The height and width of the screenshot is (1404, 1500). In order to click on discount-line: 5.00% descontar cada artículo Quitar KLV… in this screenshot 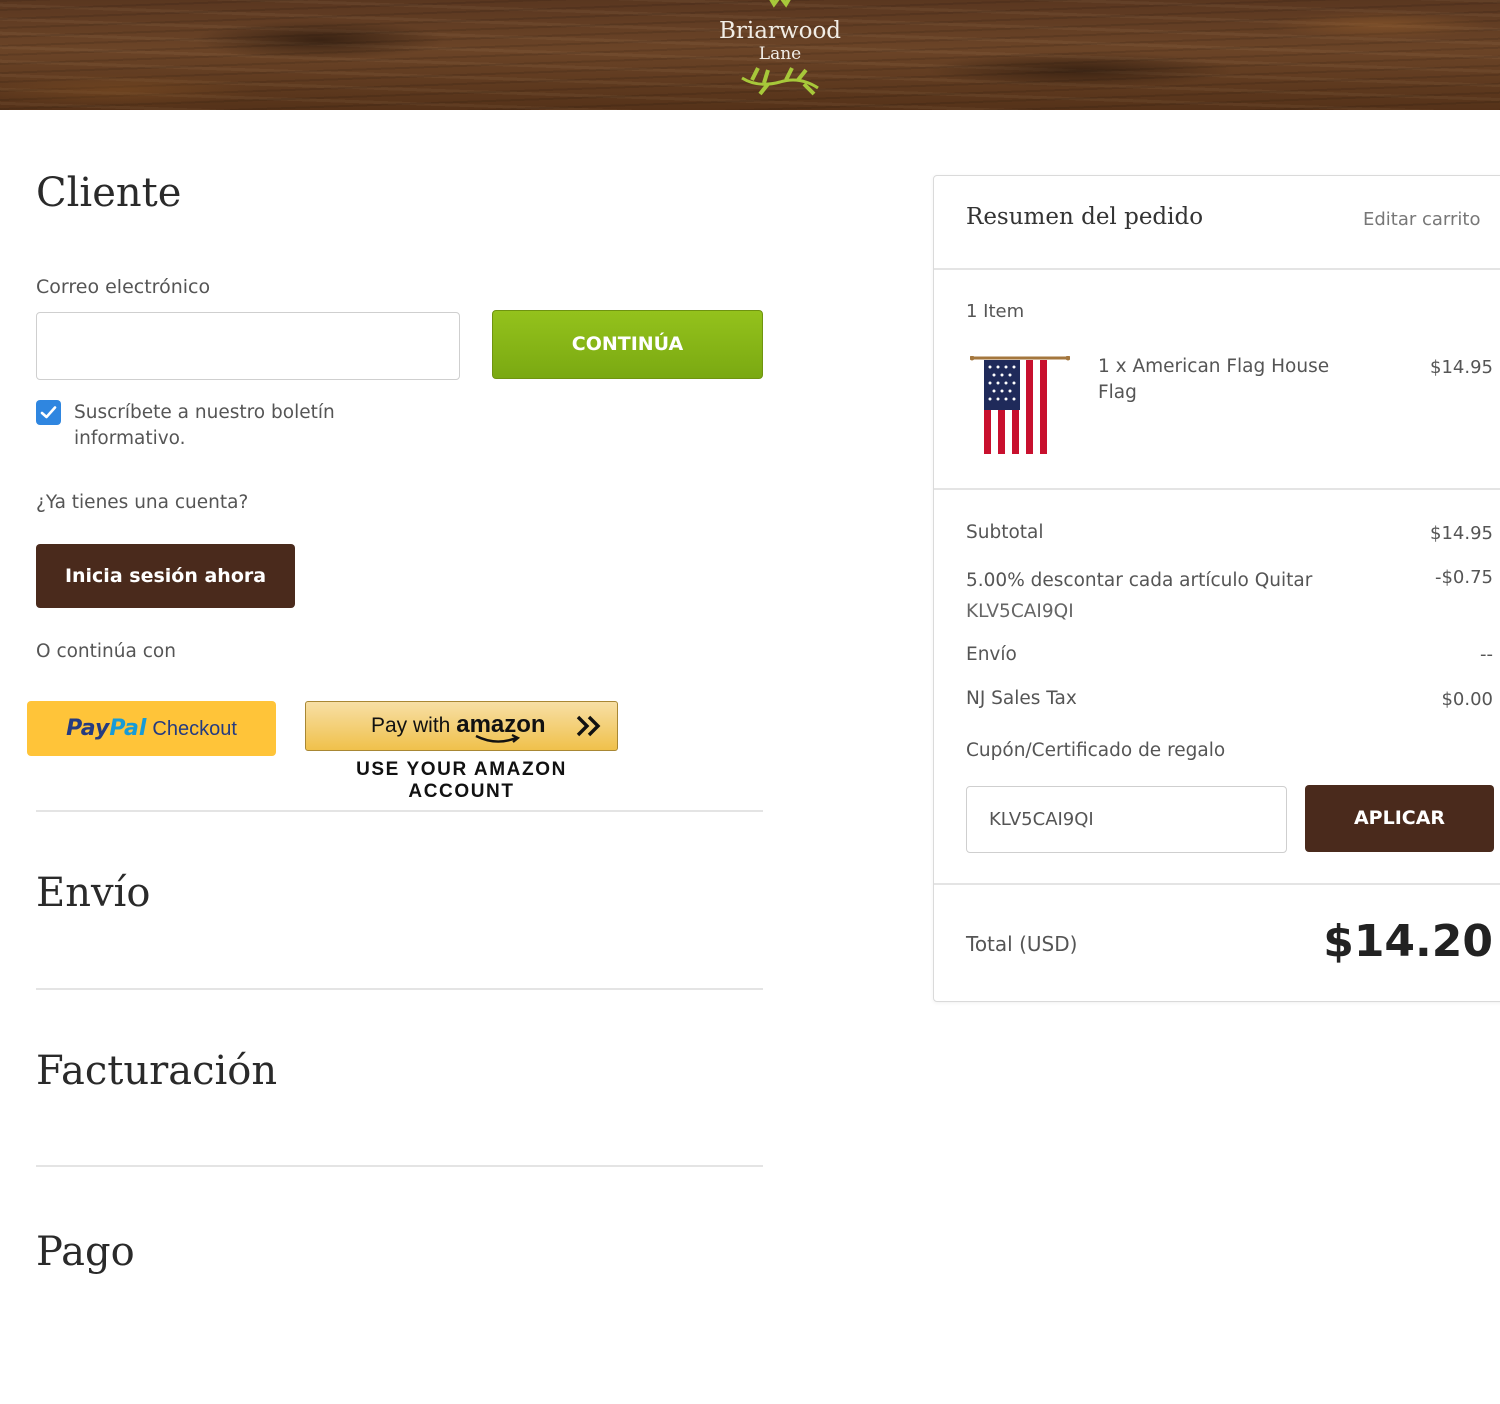, I will do `click(1166, 596)`.